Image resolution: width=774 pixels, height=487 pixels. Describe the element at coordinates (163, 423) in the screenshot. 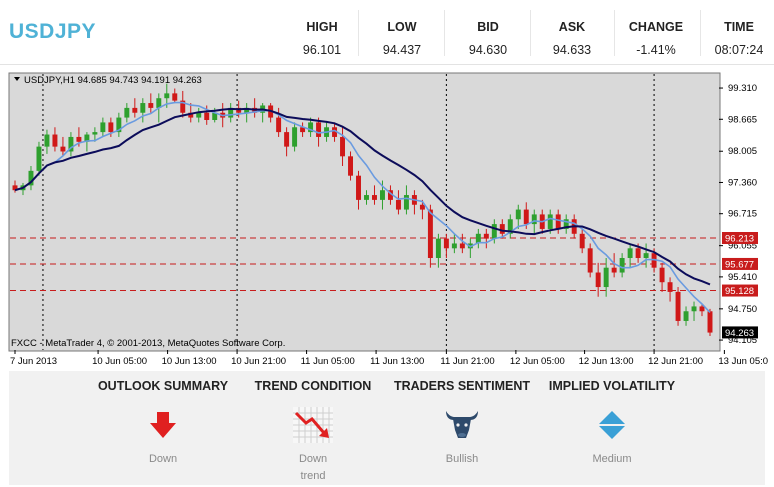

I see `outlook-summary: OUTLOOK SUMMARY Down` at that location.